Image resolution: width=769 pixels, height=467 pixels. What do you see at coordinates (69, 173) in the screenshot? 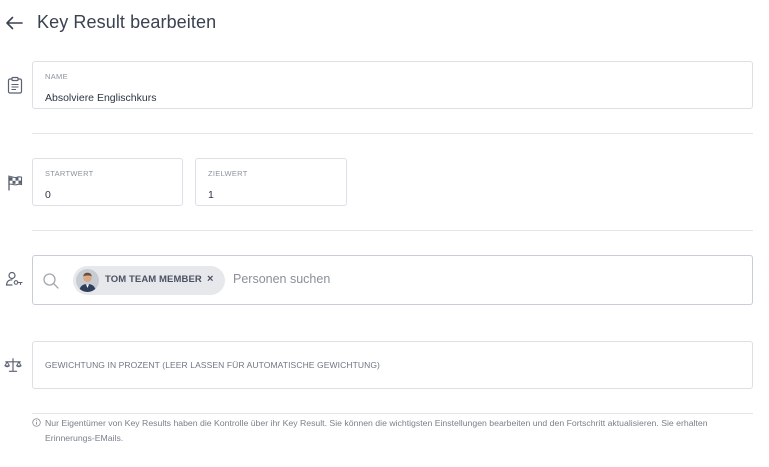
I see `start-value-label: STARTWERT` at bounding box center [69, 173].